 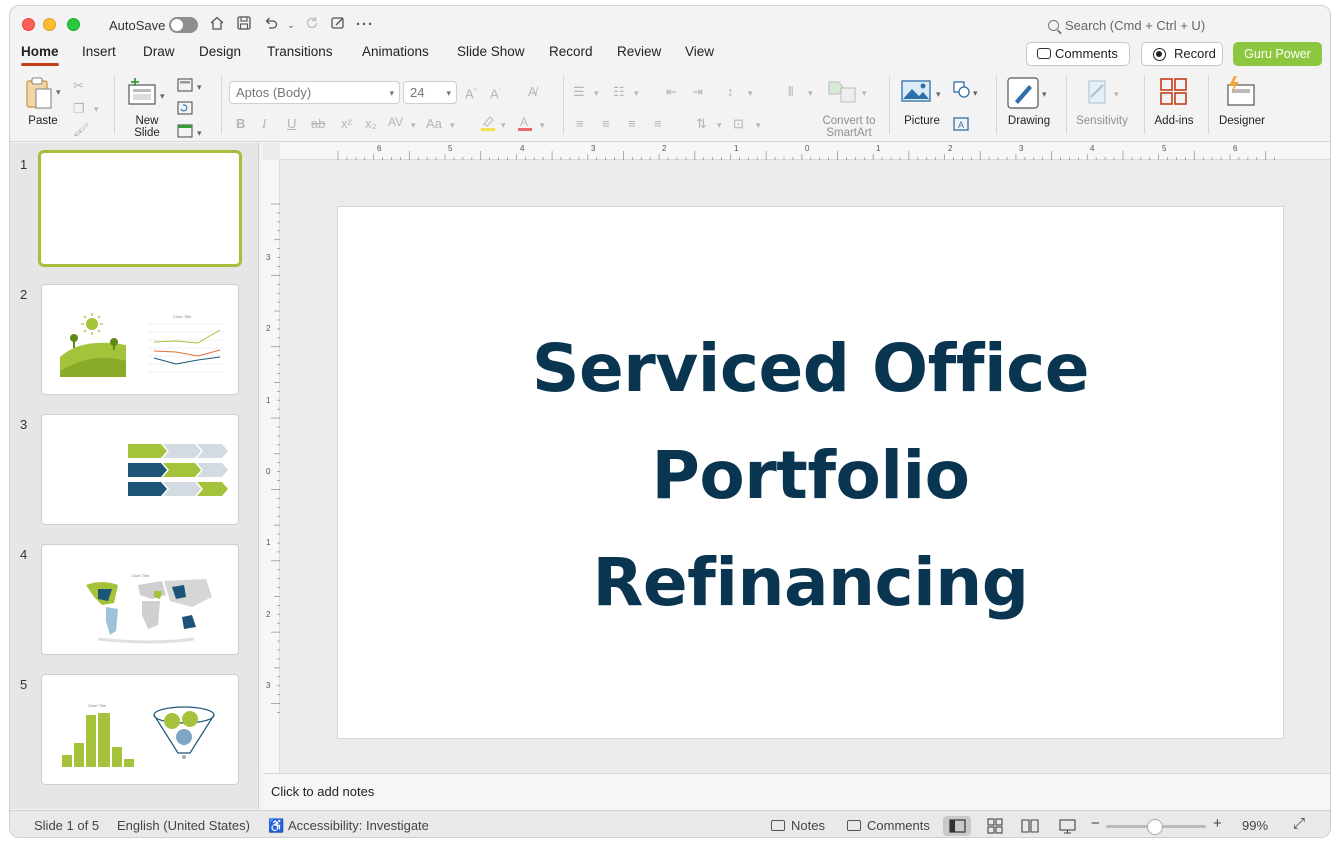 I want to click on bullets-dropdown-icon: ▾, so click(x=596, y=93).